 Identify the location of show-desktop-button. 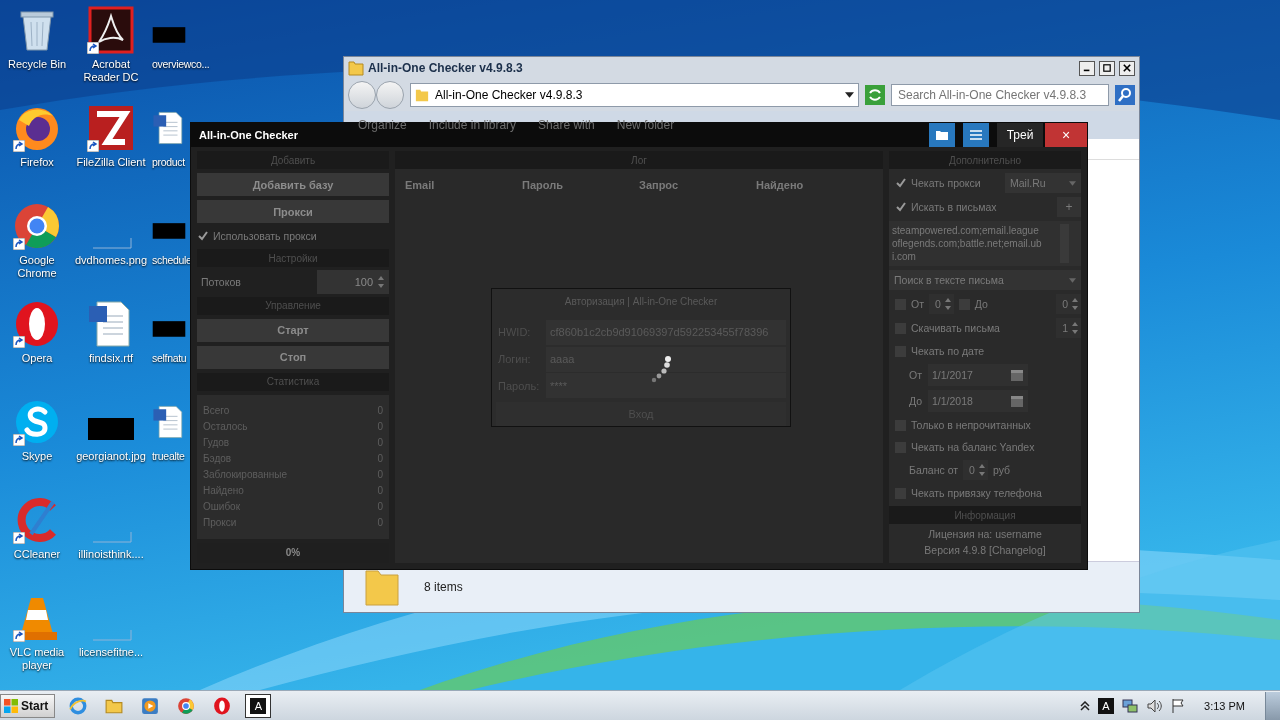
(1272, 705).